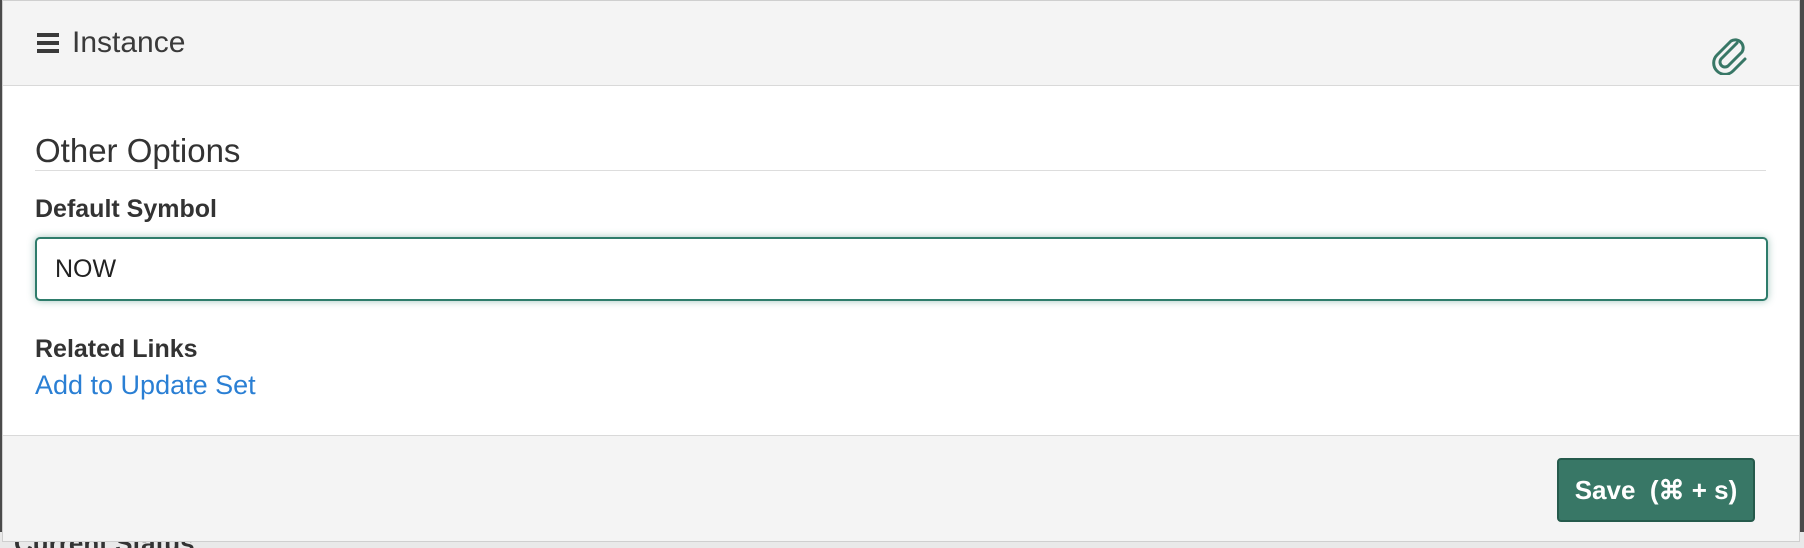  I want to click on default-symbol-label: Default Symbol, so click(126, 209).